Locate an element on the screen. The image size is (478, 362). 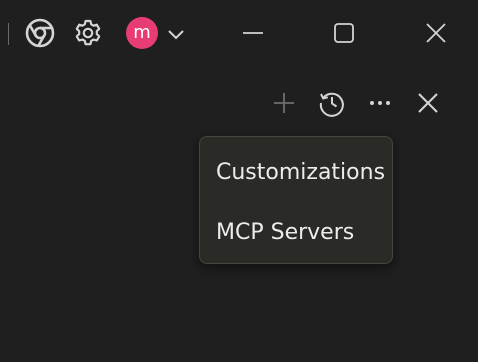
maximize-icon is located at coordinates (344, 33).